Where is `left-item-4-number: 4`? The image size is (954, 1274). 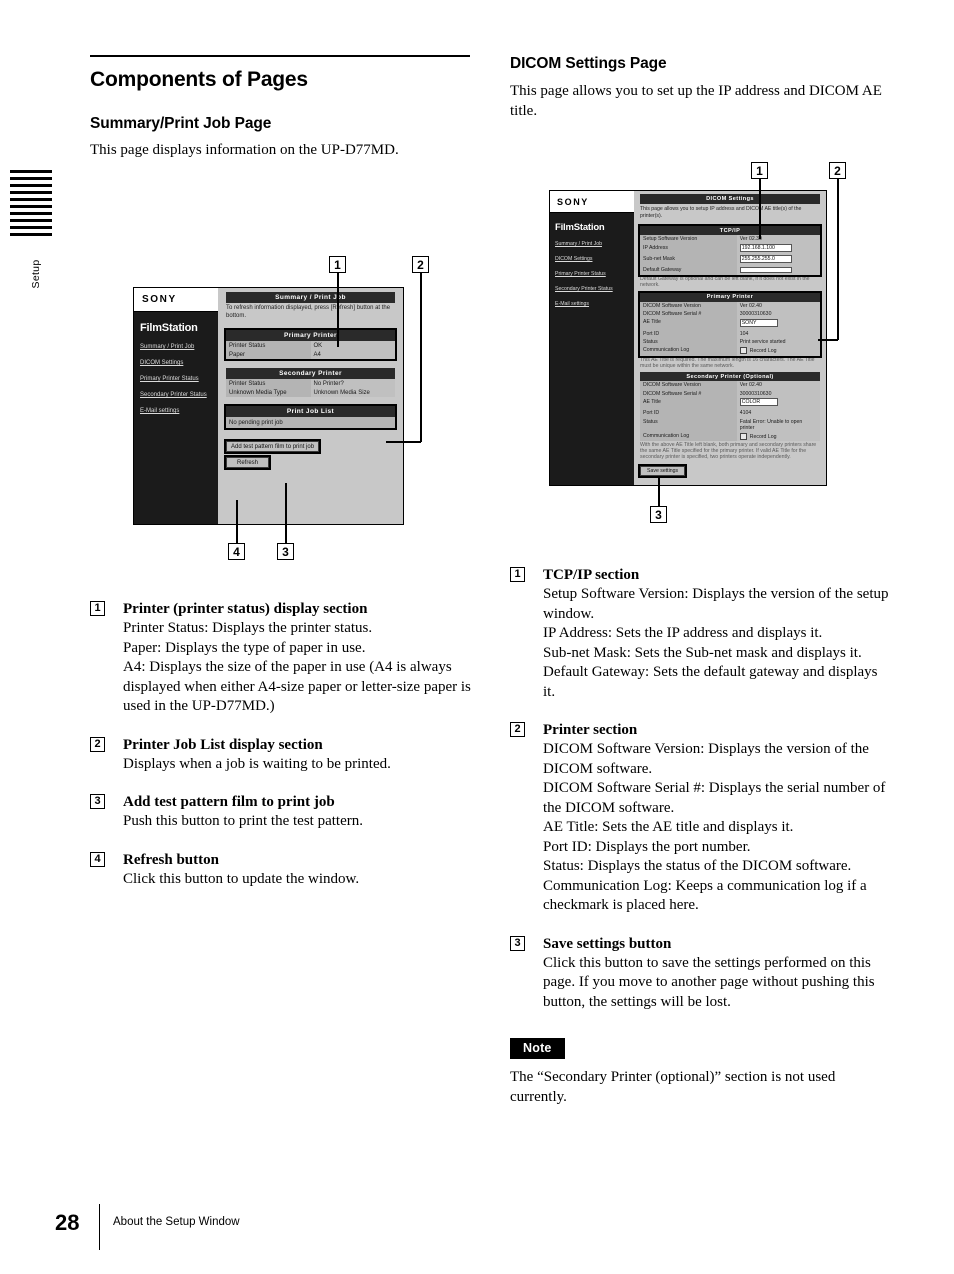 left-item-4-number: 4 is located at coordinates (97, 859).